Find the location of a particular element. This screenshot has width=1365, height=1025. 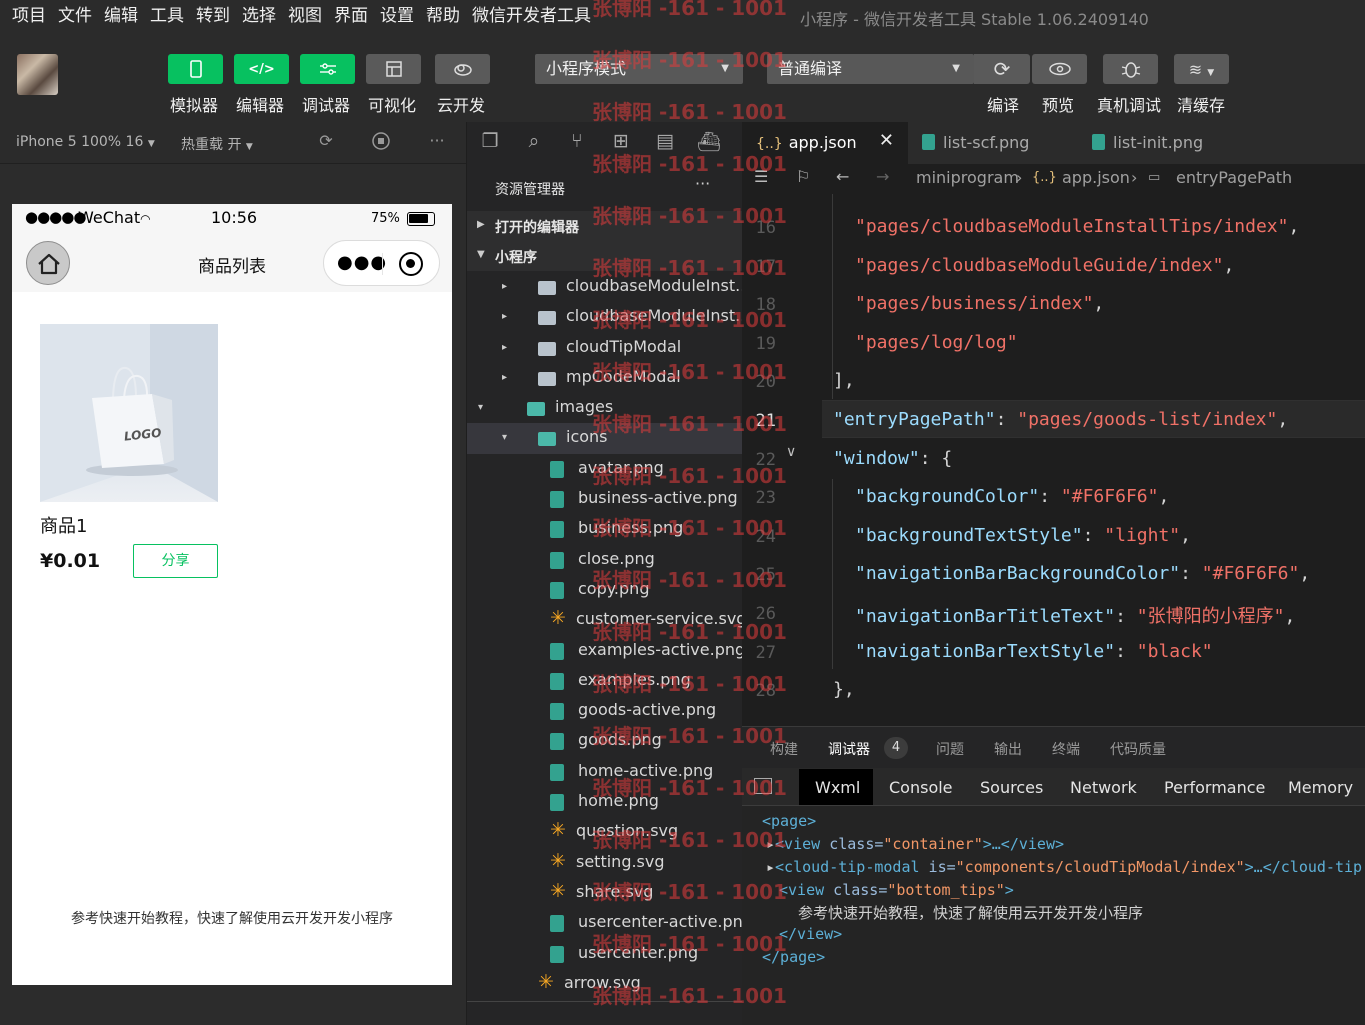

menu-item: 视图 is located at coordinates (305, 16).